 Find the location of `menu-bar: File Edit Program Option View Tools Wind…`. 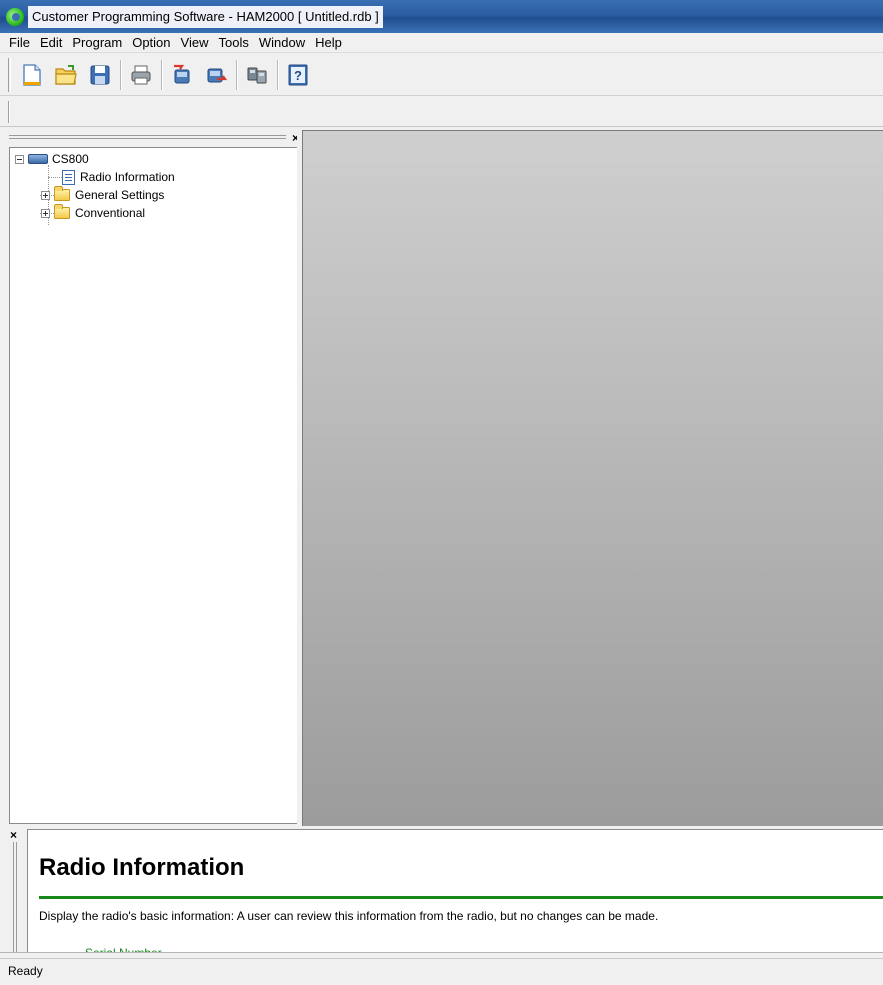

menu-bar: File Edit Program Option View Tools Wind… is located at coordinates (441, 43).